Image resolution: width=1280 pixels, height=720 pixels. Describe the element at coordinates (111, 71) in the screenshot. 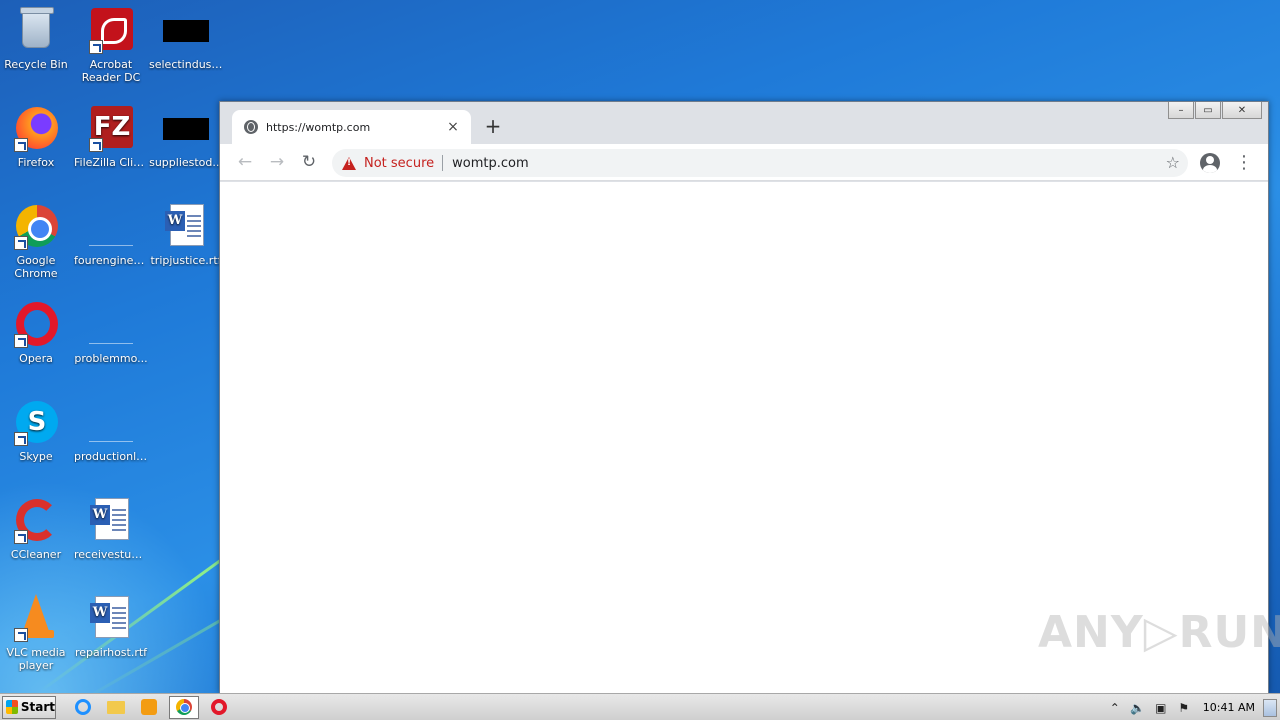

I see `desktop-icon-label: Acrobat Reader DC` at that location.